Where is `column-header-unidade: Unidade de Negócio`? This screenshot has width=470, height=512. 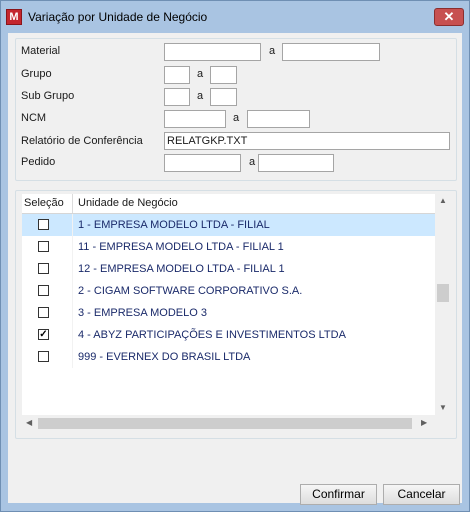
column-header-unidade: Unidade de Negócio is located at coordinates (128, 203).